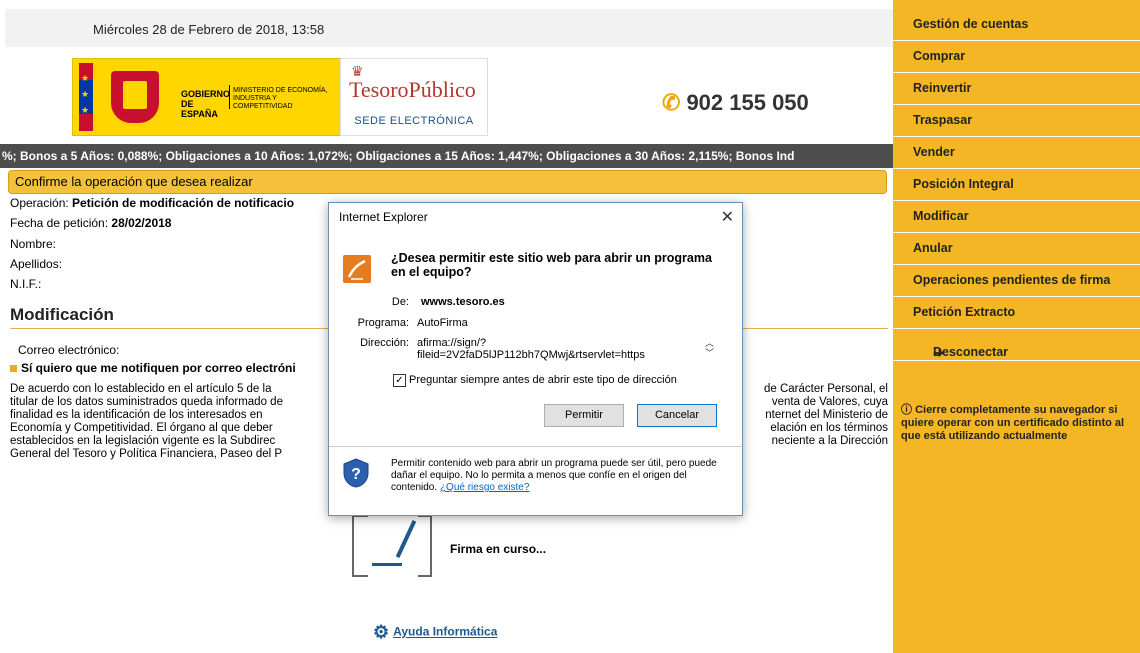  I want to click on phone-icon: ✆, so click(671, 102).